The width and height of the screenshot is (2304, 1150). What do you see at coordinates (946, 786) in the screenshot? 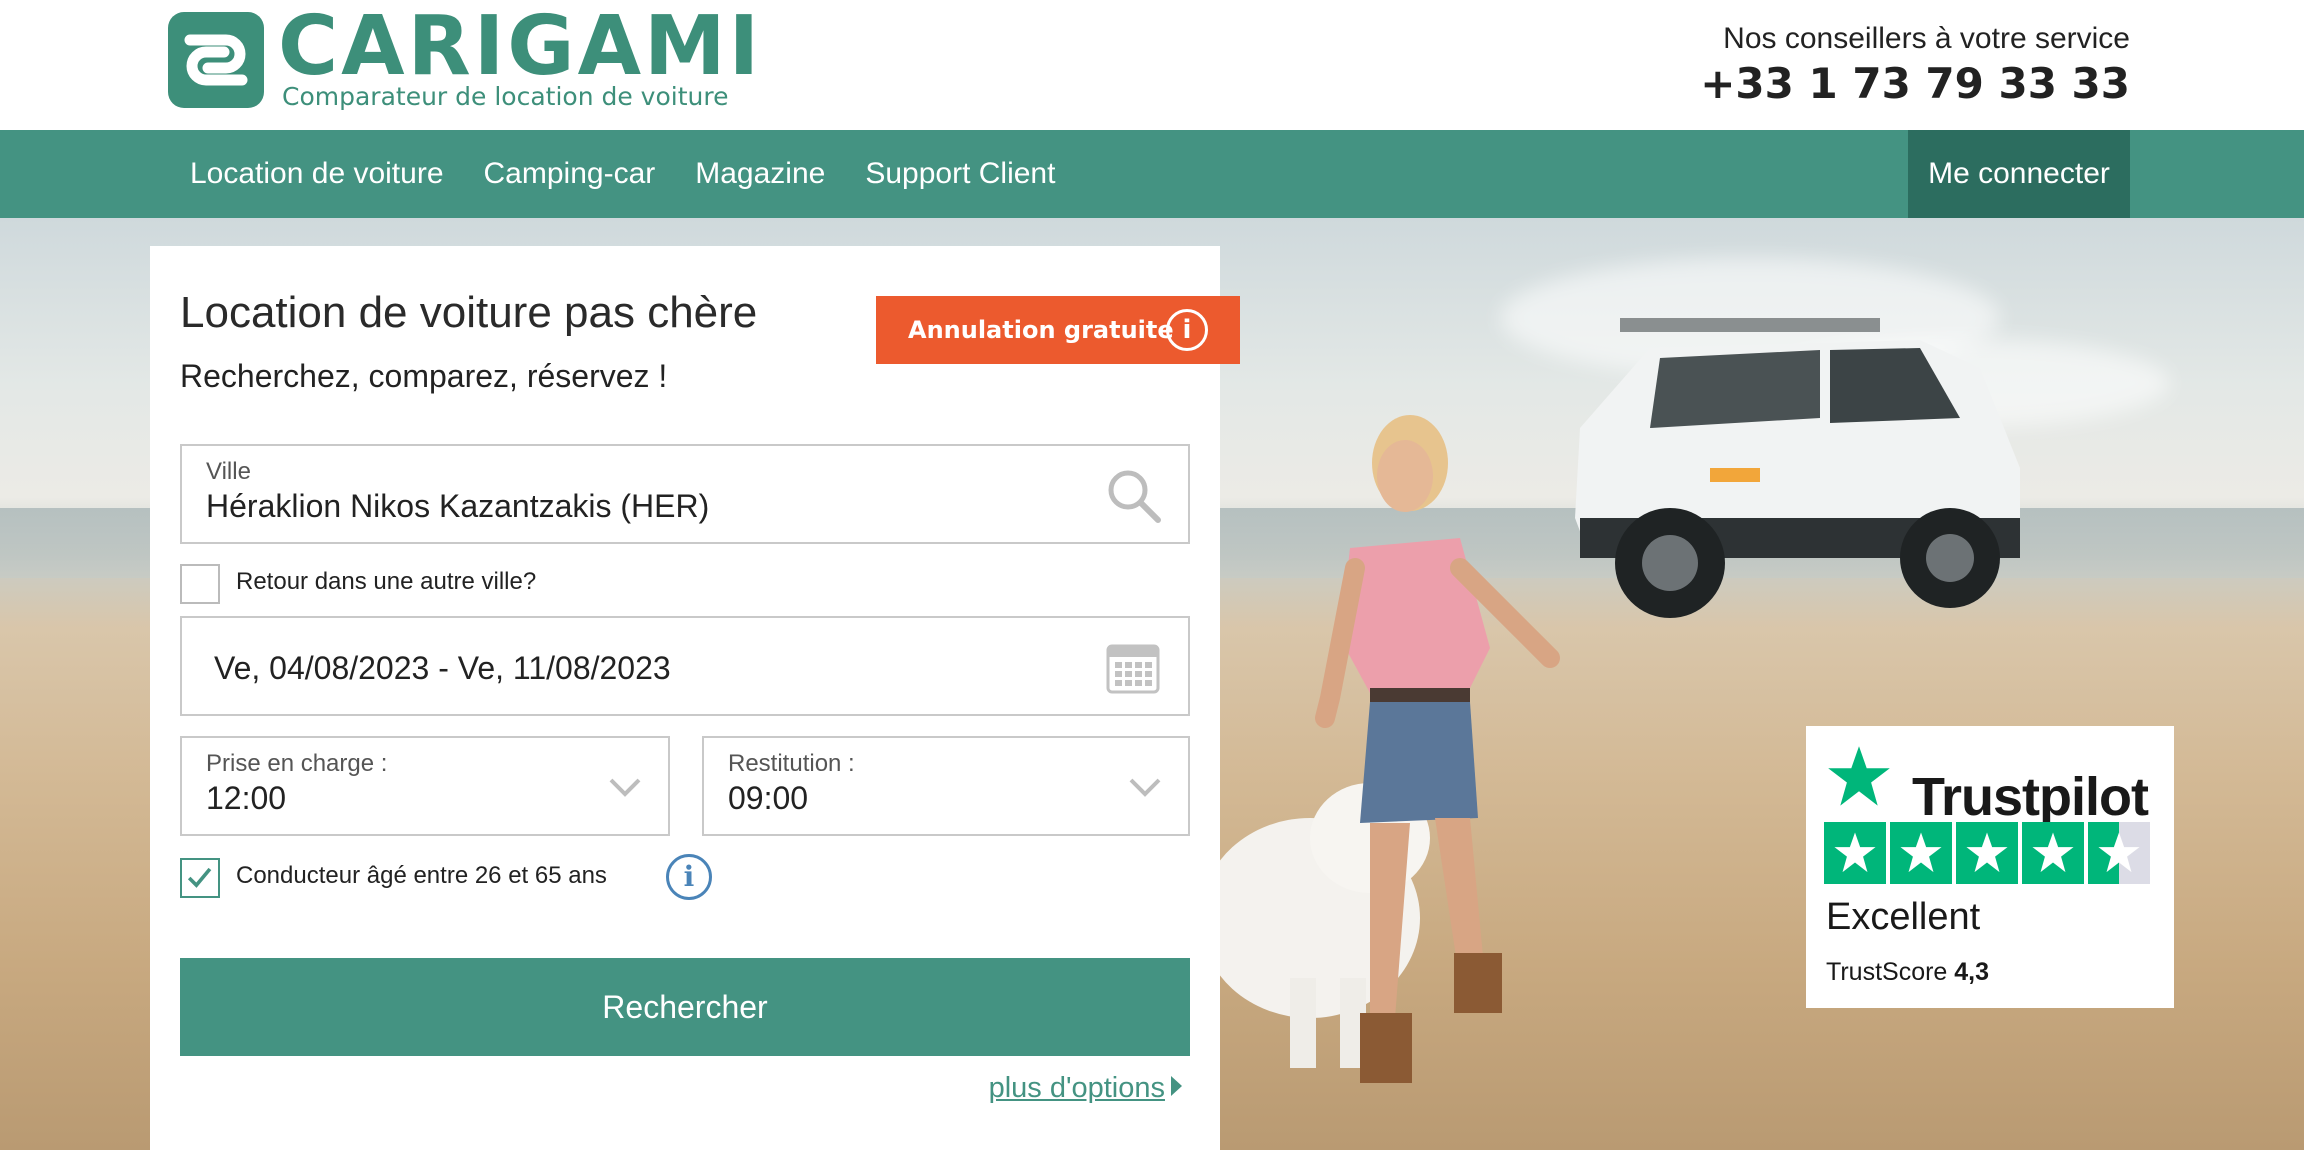
I see `dropoff-time-select: Restitution : 09:00` at bounding box center [946, 786].